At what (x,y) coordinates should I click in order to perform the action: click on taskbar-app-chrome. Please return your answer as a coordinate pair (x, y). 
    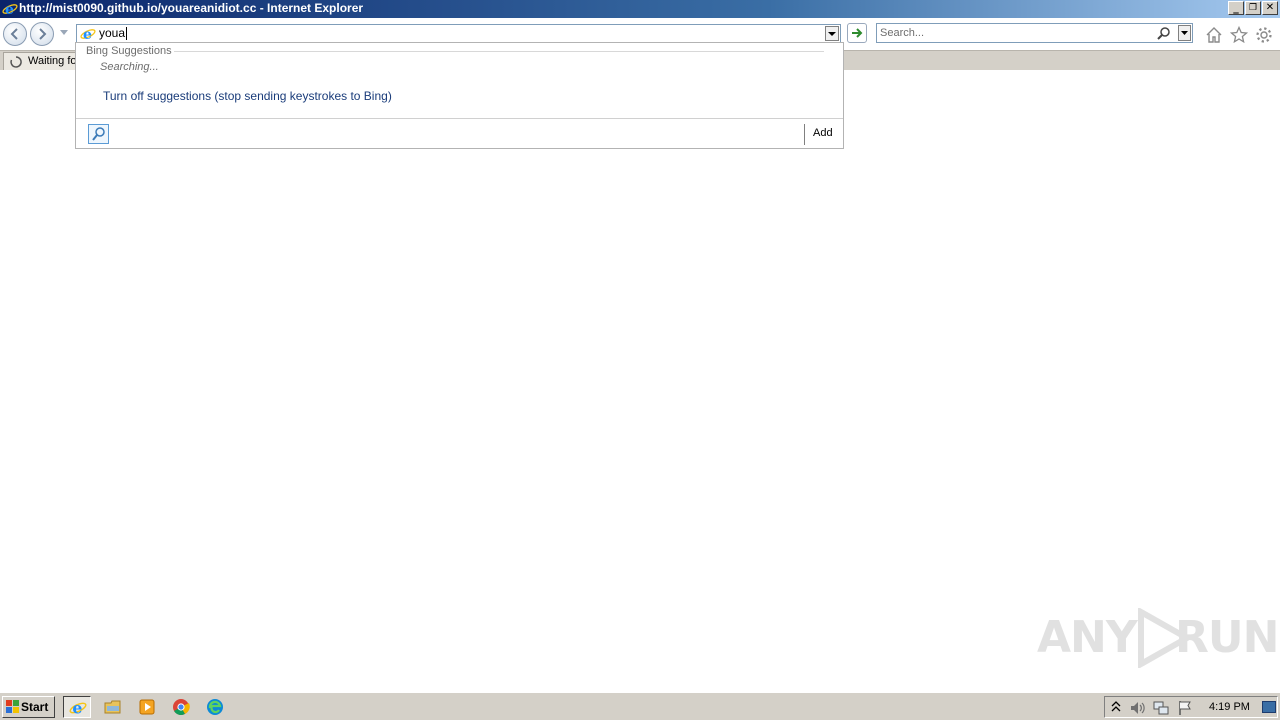
    Looking at the image, I should click on (181, 707).